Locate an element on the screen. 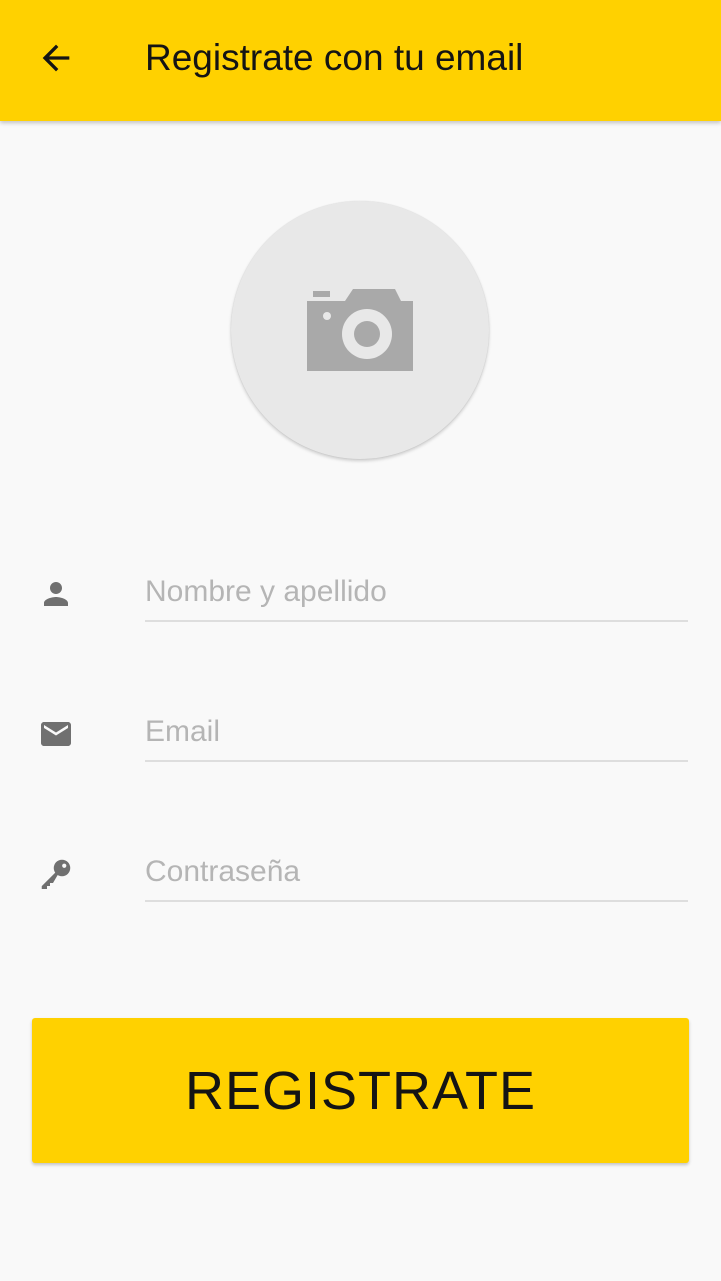 The width and height of the screenshot is (721, 1281). password-input is located at coordinates (416, 872).